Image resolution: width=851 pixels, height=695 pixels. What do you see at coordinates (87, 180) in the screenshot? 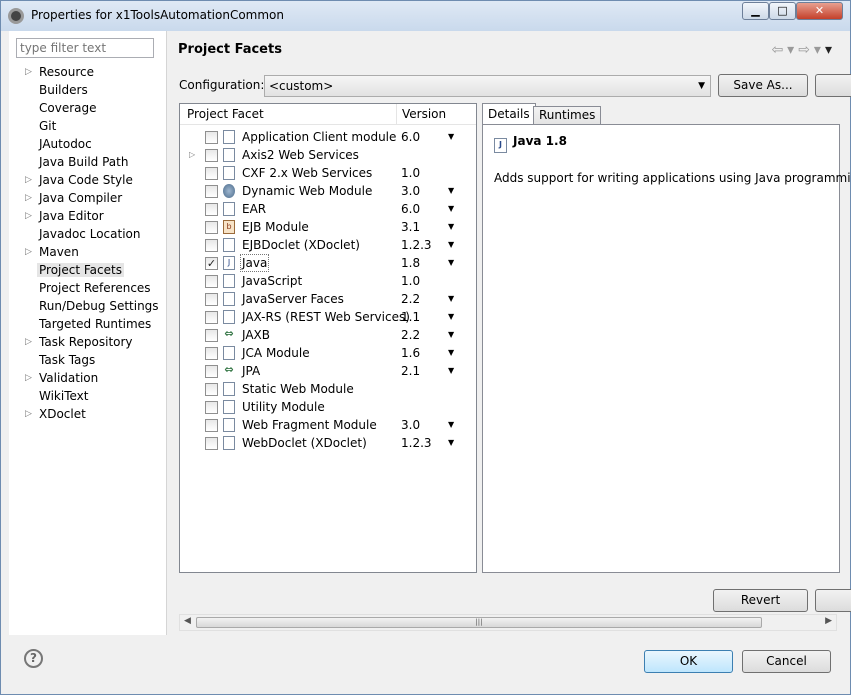
I see `sidebar-item: ▷ Java Code Style` at bounding box center [87, 180].